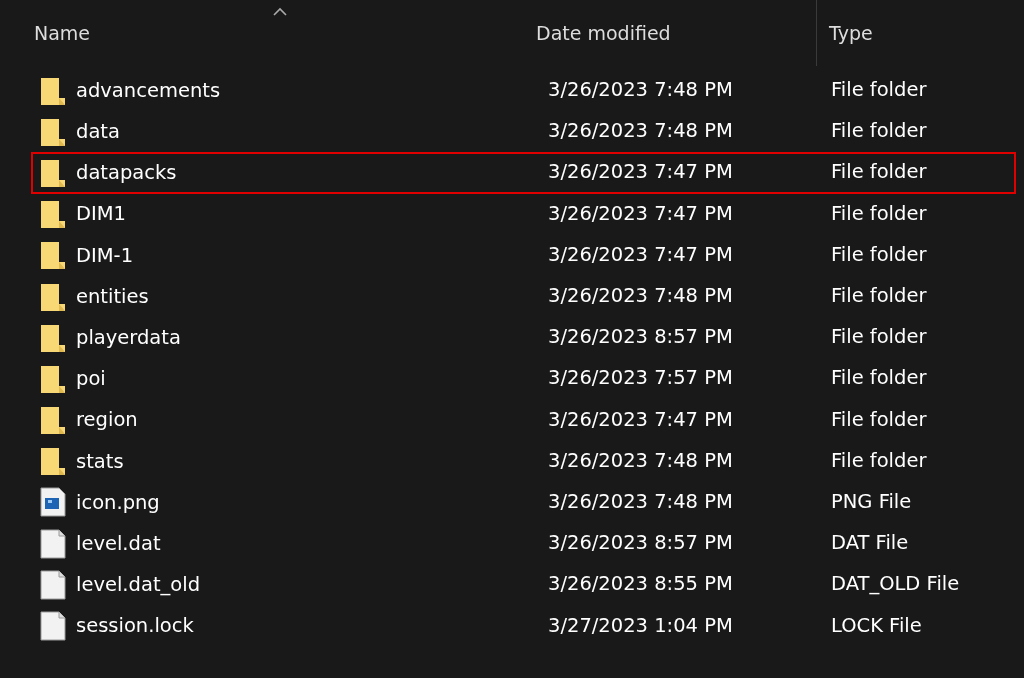  I want to click on file-row: level.dat 3/26/2023 8:57 PM DAT File, so click(523, 544).